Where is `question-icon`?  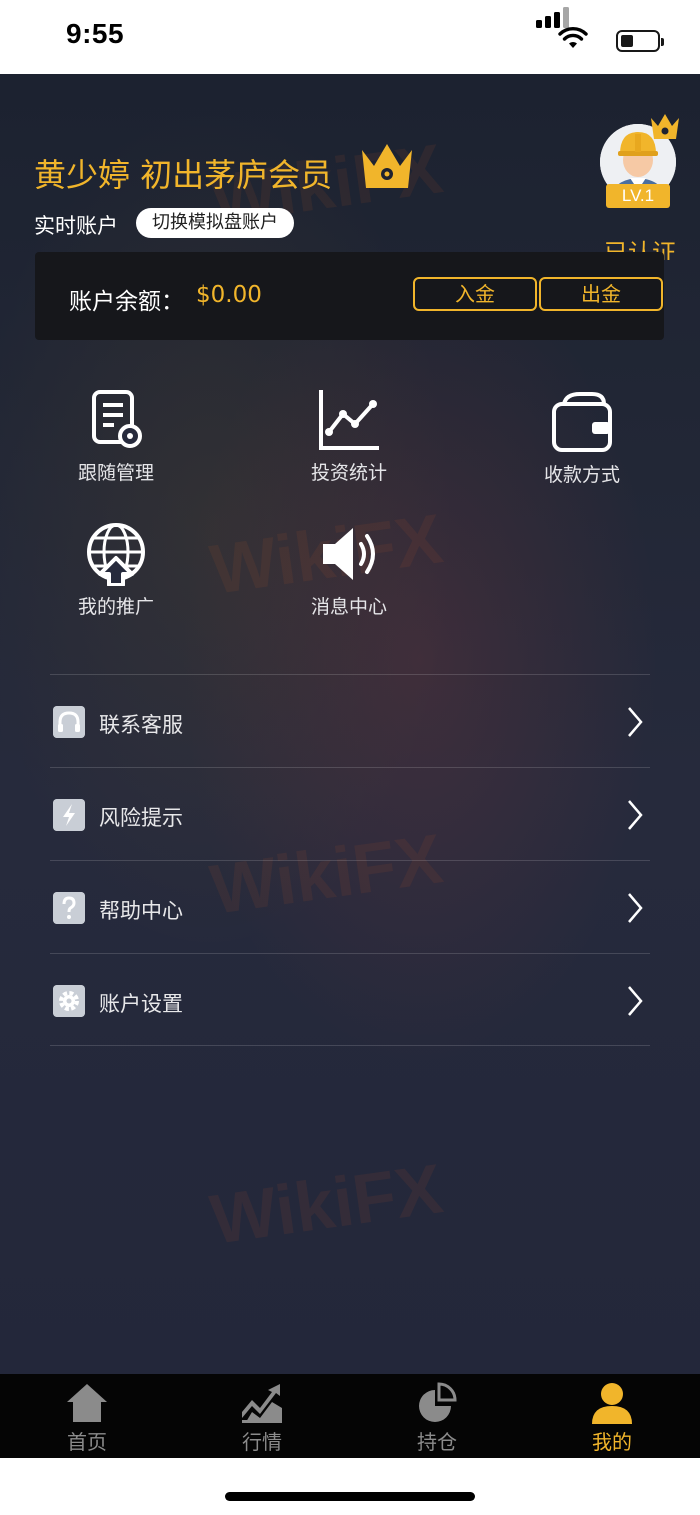 question-icon is located at coordinates (69, 908).